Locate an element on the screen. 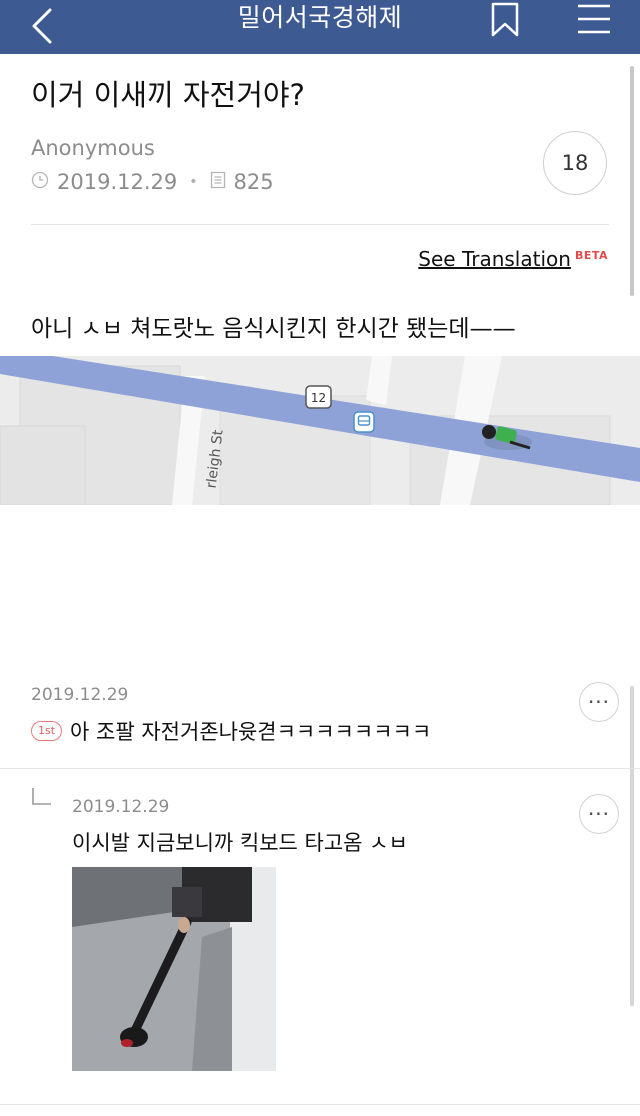  route-shield-icon: 12 is located at coordinates (318, 397).